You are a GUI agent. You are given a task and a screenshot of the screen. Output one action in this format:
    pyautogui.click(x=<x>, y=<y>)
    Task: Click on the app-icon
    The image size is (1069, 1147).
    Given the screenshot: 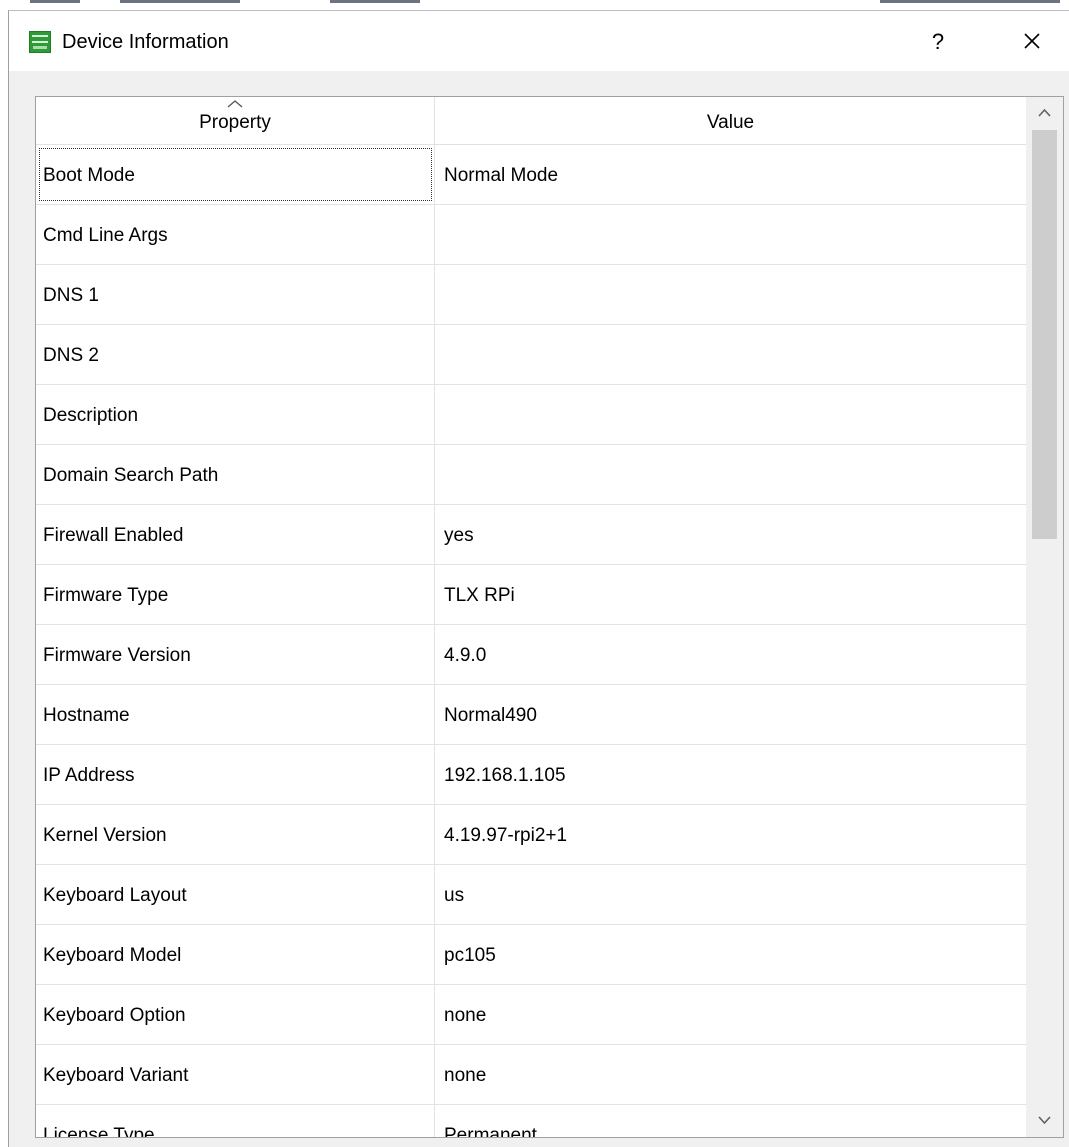 What is the action you would take?
    pyautogui.click(x=40, y=42)
    